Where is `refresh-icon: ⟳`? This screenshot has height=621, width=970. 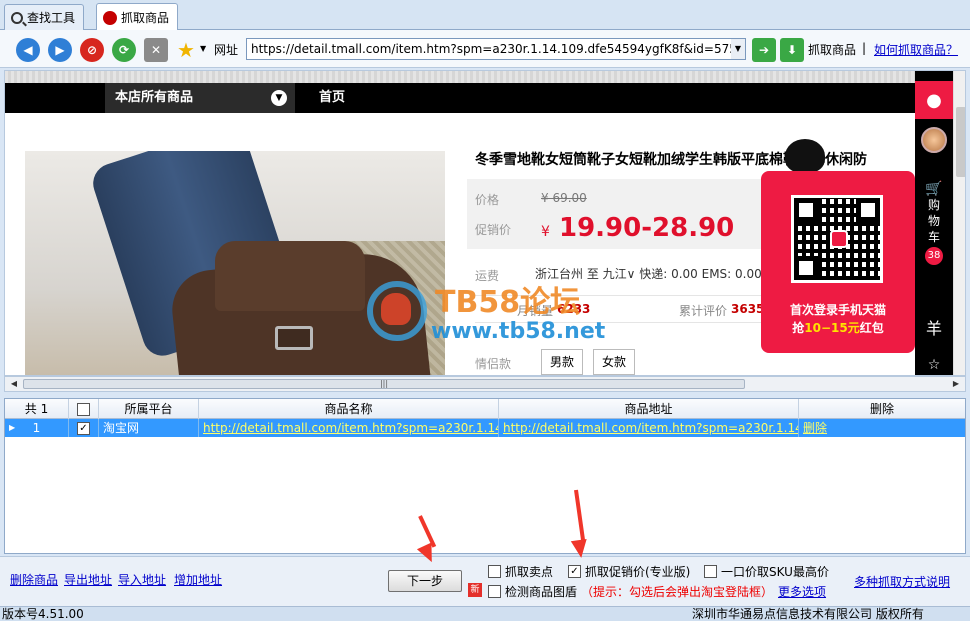
refresh-icon: ⟳ is located at coordinates (124, 50).